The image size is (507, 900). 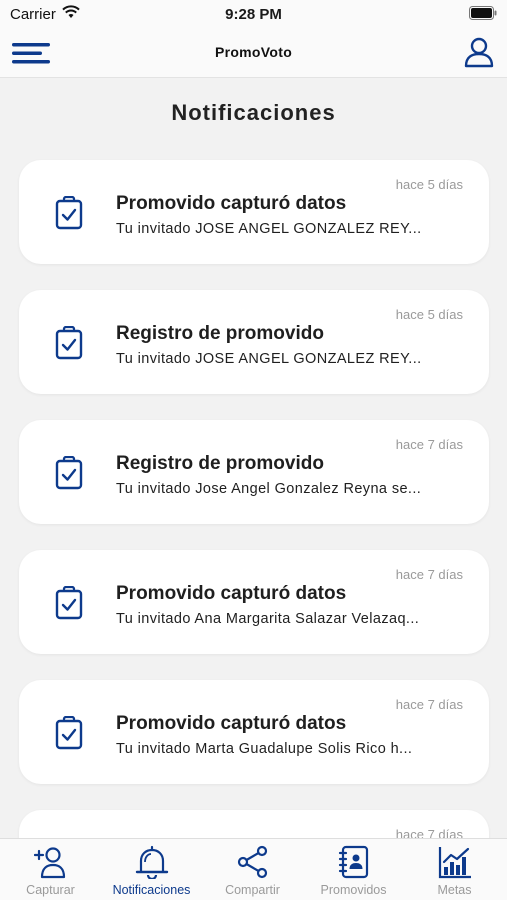 I want to click on tab-label: Promovidos, so click(x=353, y=890).